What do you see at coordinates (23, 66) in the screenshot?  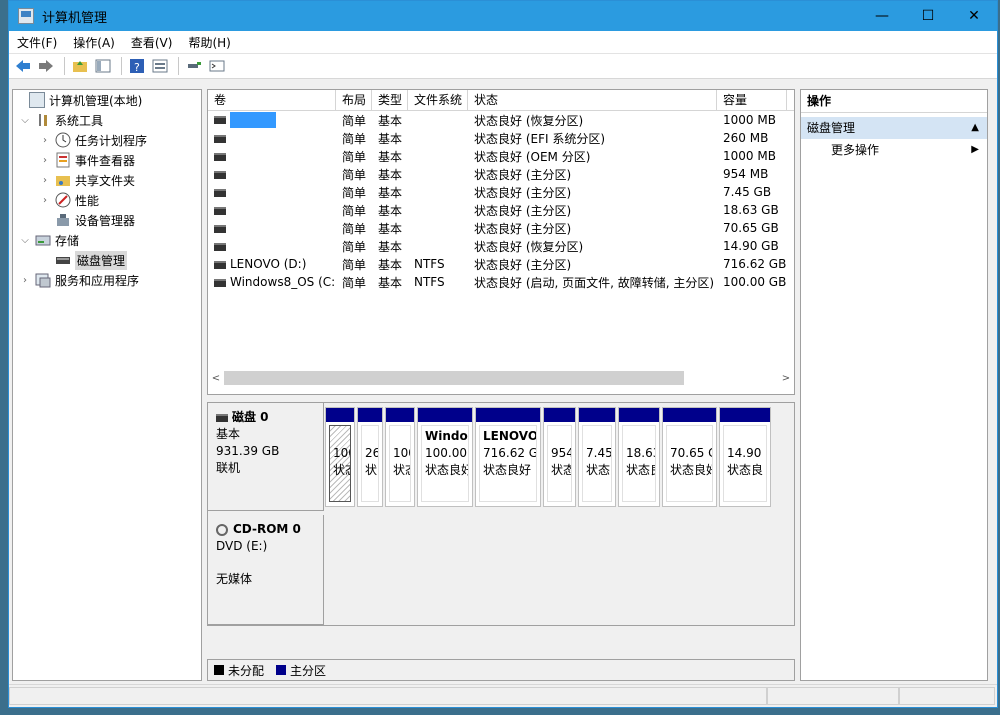 I see `back-arrow-icon` at bounding box center [23, 66].